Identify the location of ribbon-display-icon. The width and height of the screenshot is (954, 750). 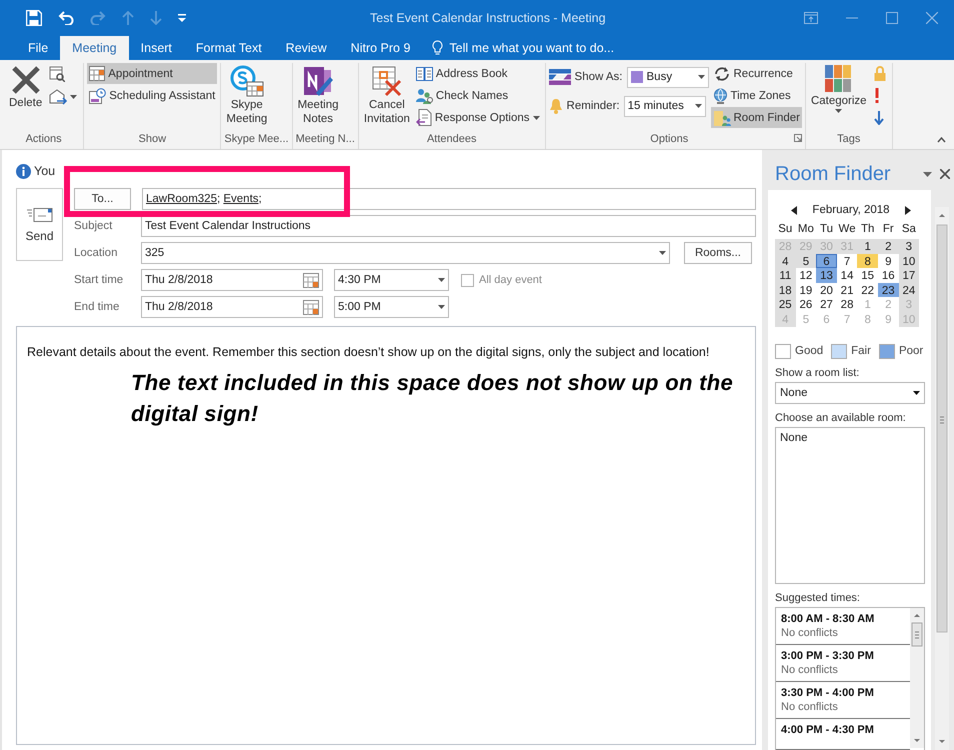
(811, 18).